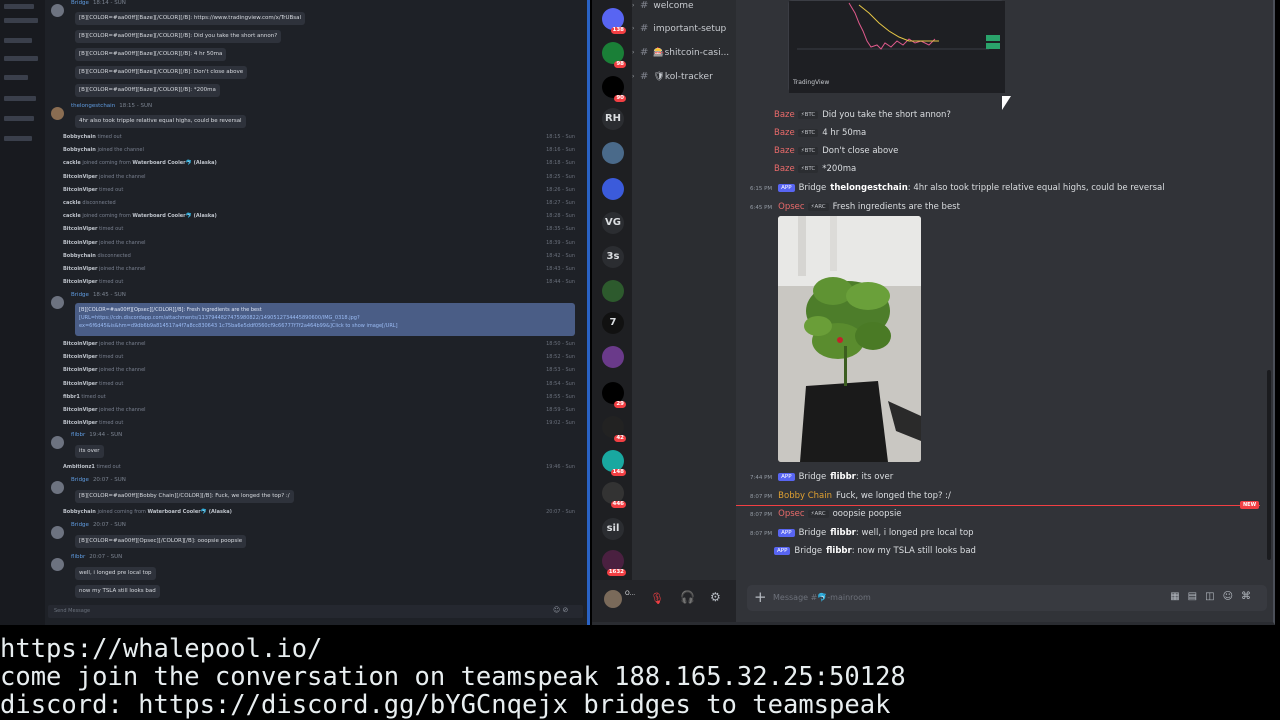 The width and height of the screenshot is (1280, 720). I want to click on server-icon: 446, so click(614, 495).